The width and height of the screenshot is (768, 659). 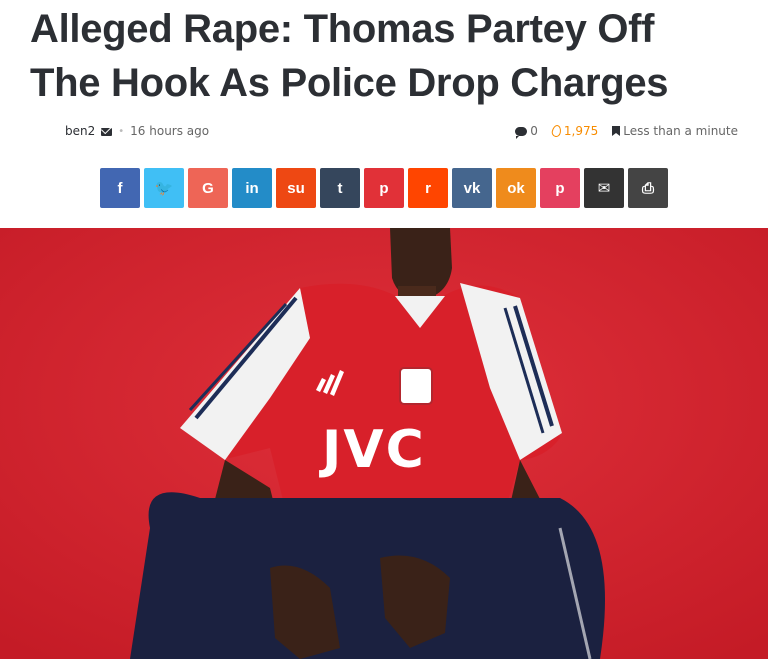 I want to click on share-email-button: ✉, so click(x=604, y=188).